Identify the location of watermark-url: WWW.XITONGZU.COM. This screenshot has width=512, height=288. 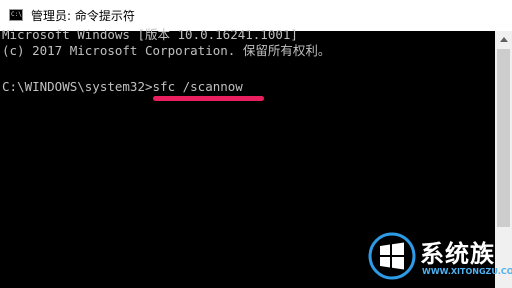
(467, 271).